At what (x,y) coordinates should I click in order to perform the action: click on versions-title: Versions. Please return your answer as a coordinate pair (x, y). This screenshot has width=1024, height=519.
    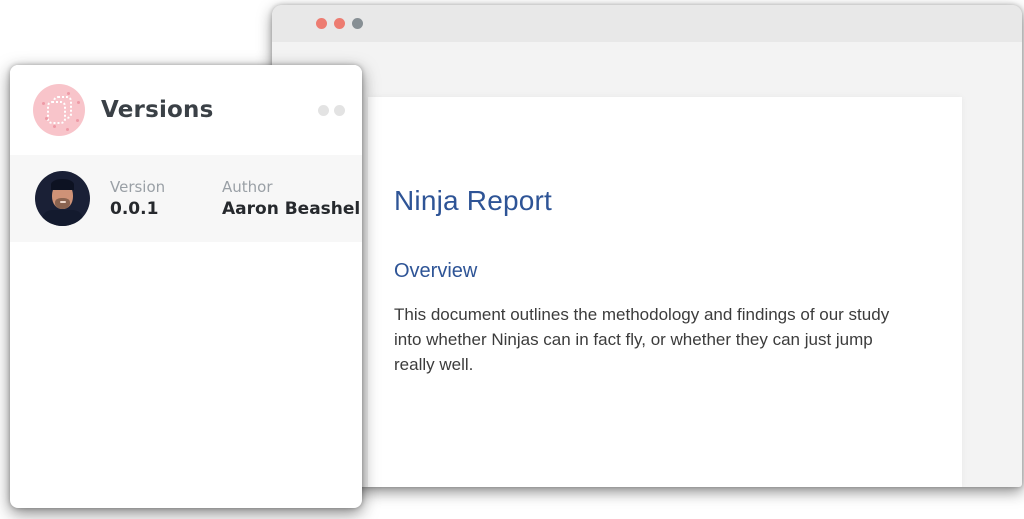
    Looking at the image, I should click on (157, 110).